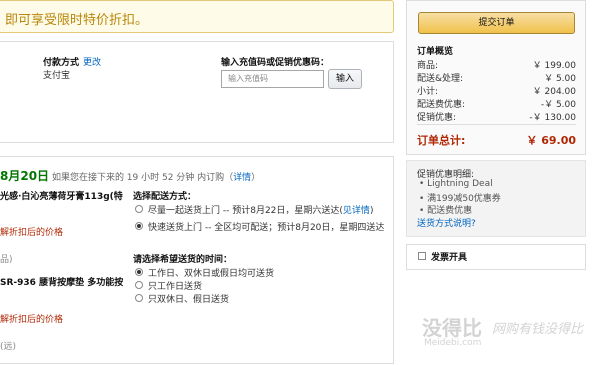 This screenshot has width=610, height=365. Describe the element at coordinates (165, 197) in the screenshot. I see `shipping-method-title: 选择配送方式：` at that location.